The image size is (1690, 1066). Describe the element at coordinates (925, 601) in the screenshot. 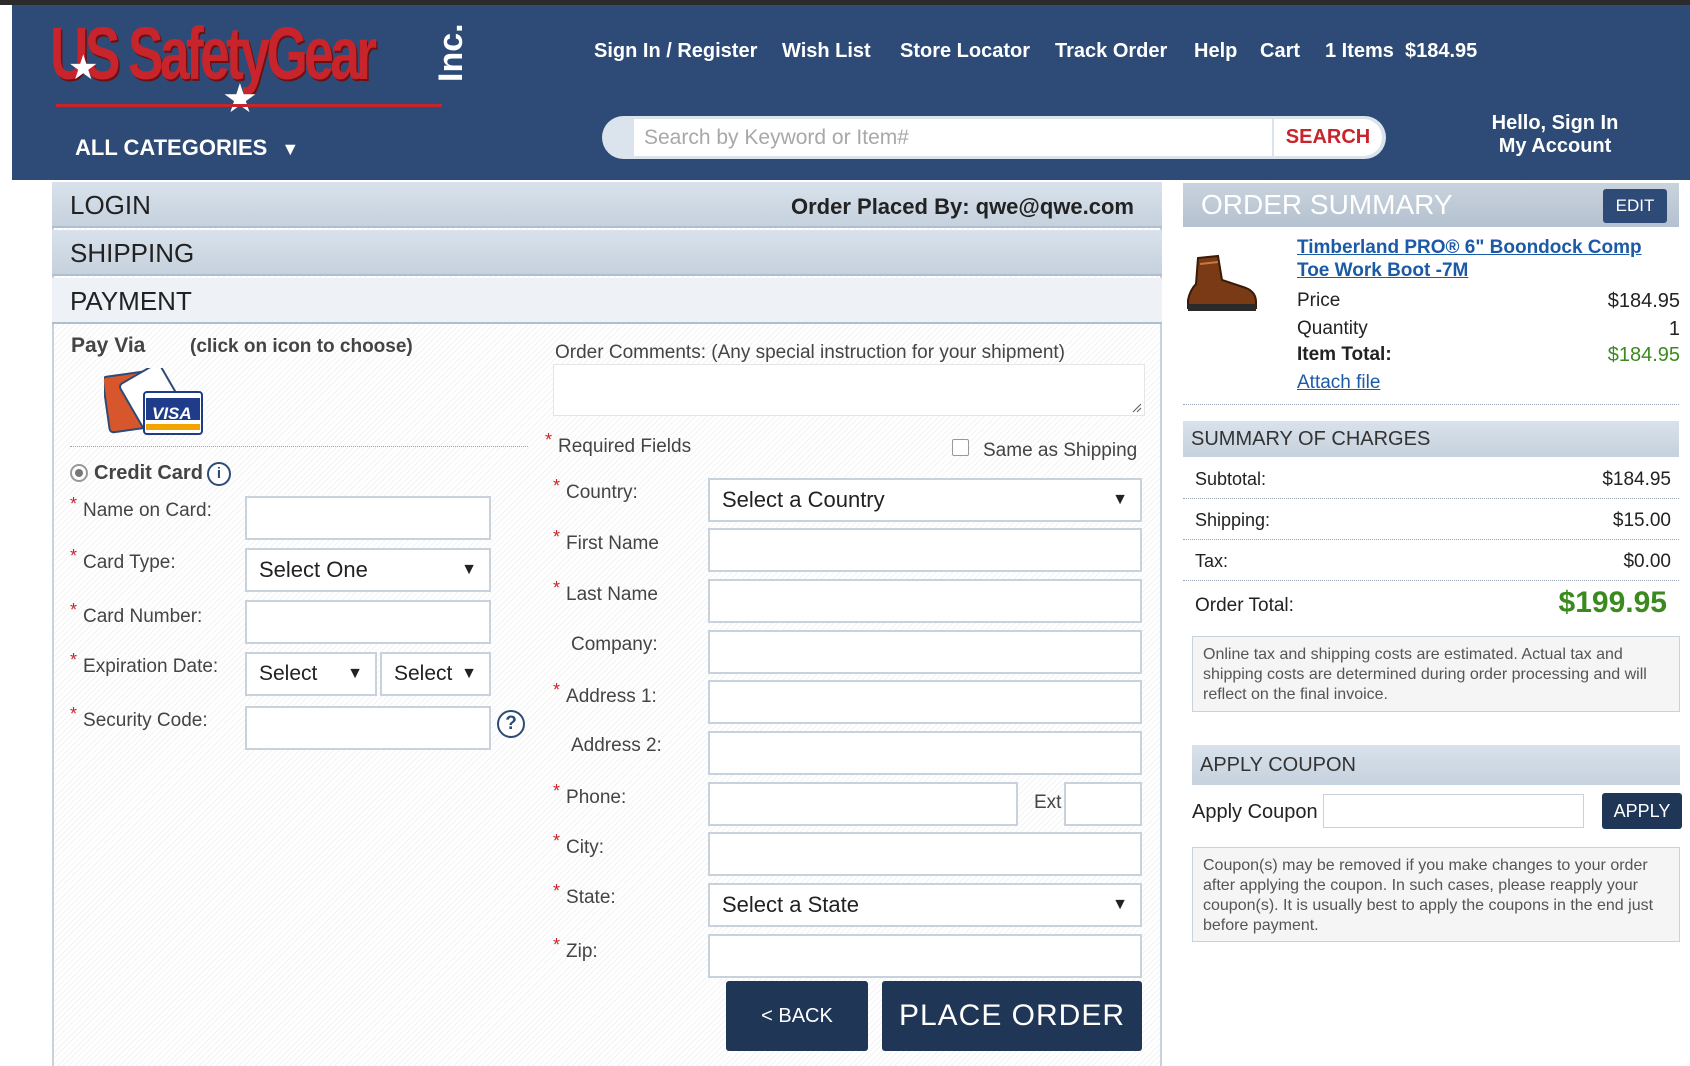

I see `last-name-input` at that location.